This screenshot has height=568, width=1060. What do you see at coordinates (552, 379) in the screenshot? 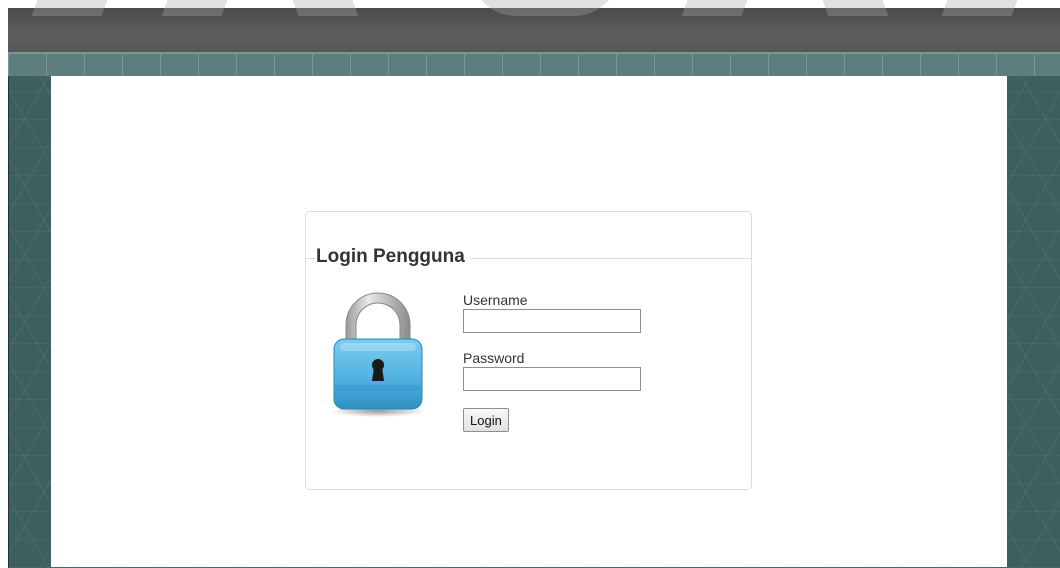
I see `password-input` at bounding box center [552, 379].